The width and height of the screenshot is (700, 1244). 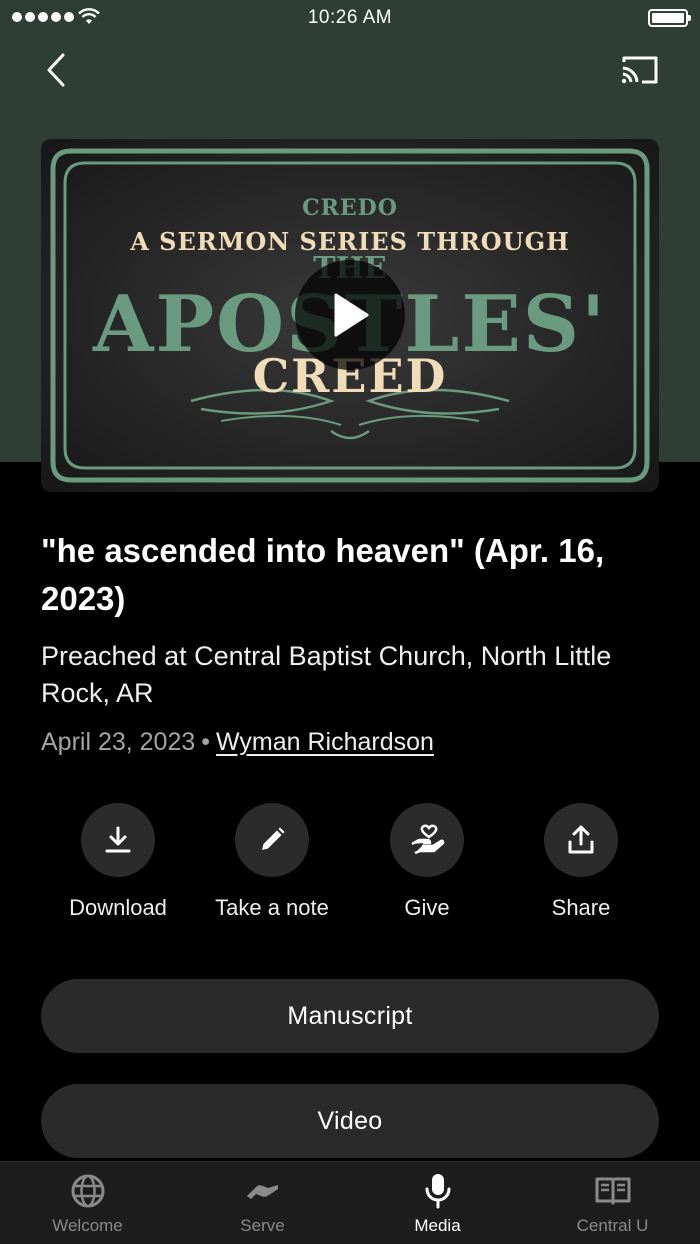 I want to click on sermon-meta: April 23, 2023 • Wyman Richardson, so click(x=237, y=742).